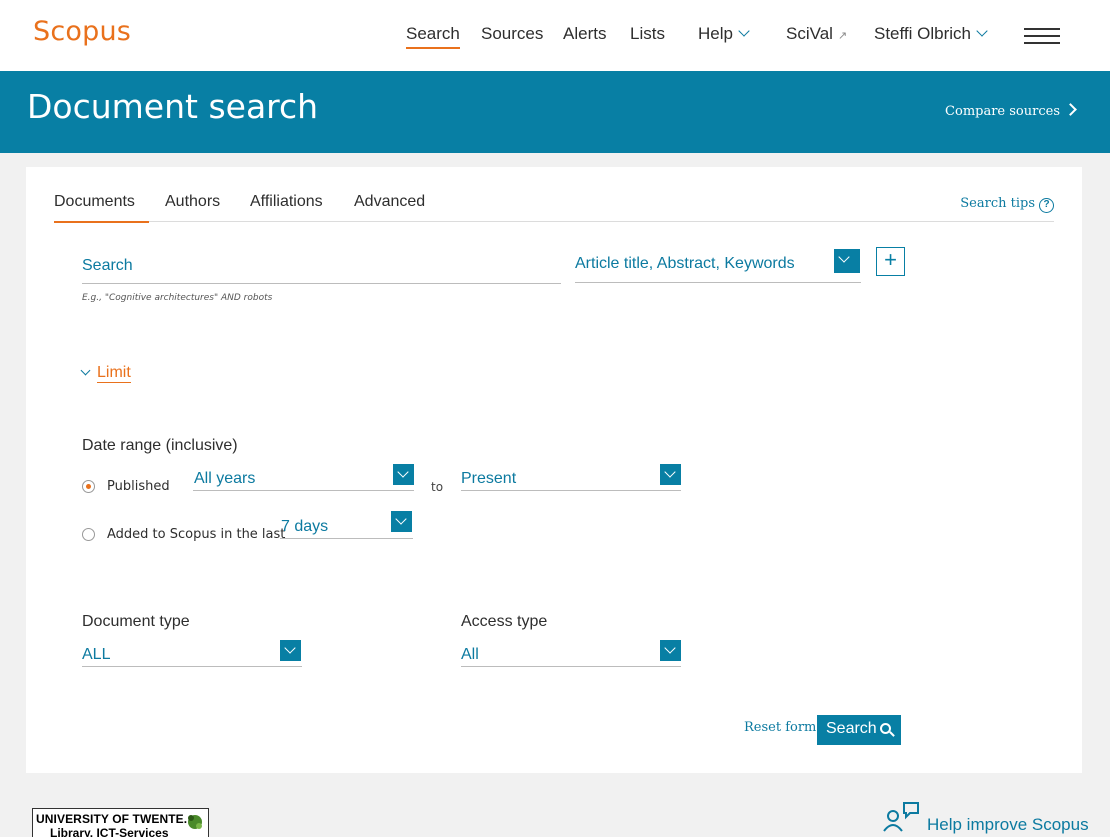  I want to click on access-type-dropdown-button, so click(670, 650).